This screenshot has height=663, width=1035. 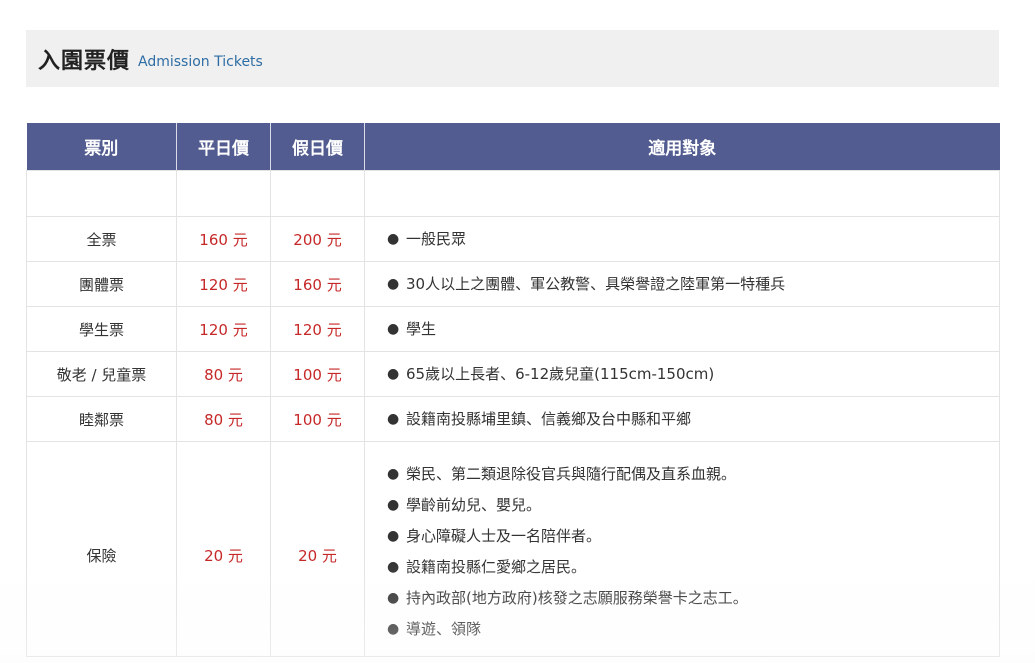 What do you see at coordinates (101, 549) in the screenshot?
I see `ticket-type: 保險` at bounding box center [101, 549].